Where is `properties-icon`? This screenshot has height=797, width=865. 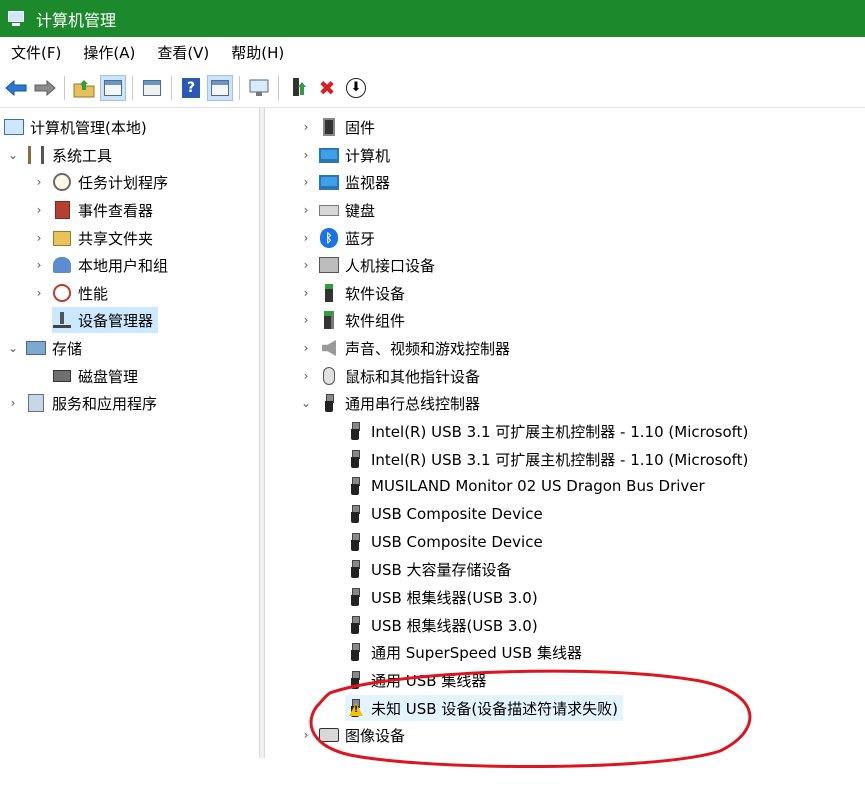 properties-icon is located at coordinates (152, 88).